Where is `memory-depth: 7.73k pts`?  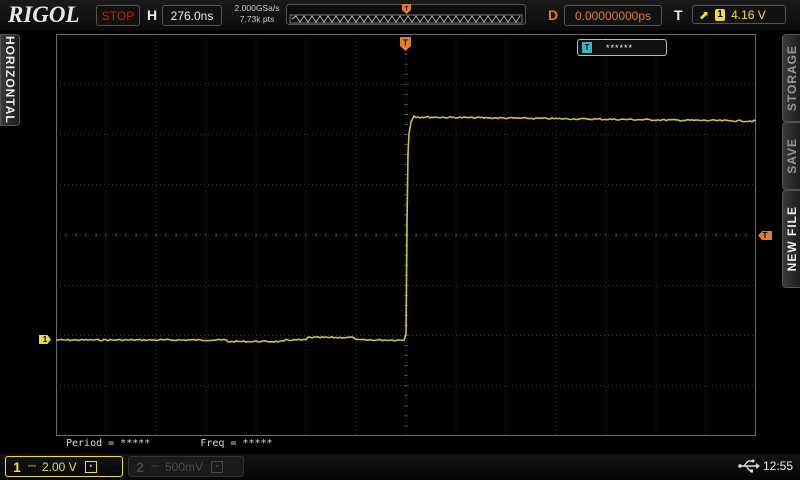 memory-depth: 7.73k pts is located at coordinates (257, 19).